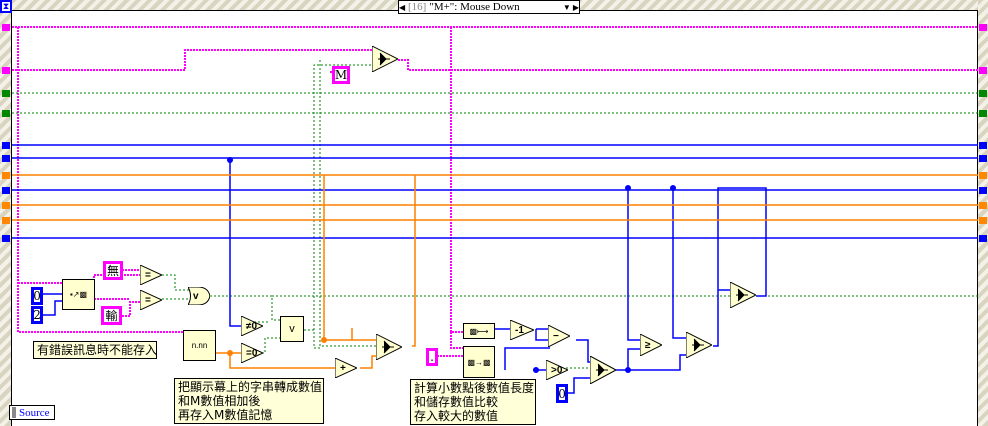 The width and height of the screenshot is (988, 426). I want to click on greater-or-equal-node: ≥, so click(651, 345).